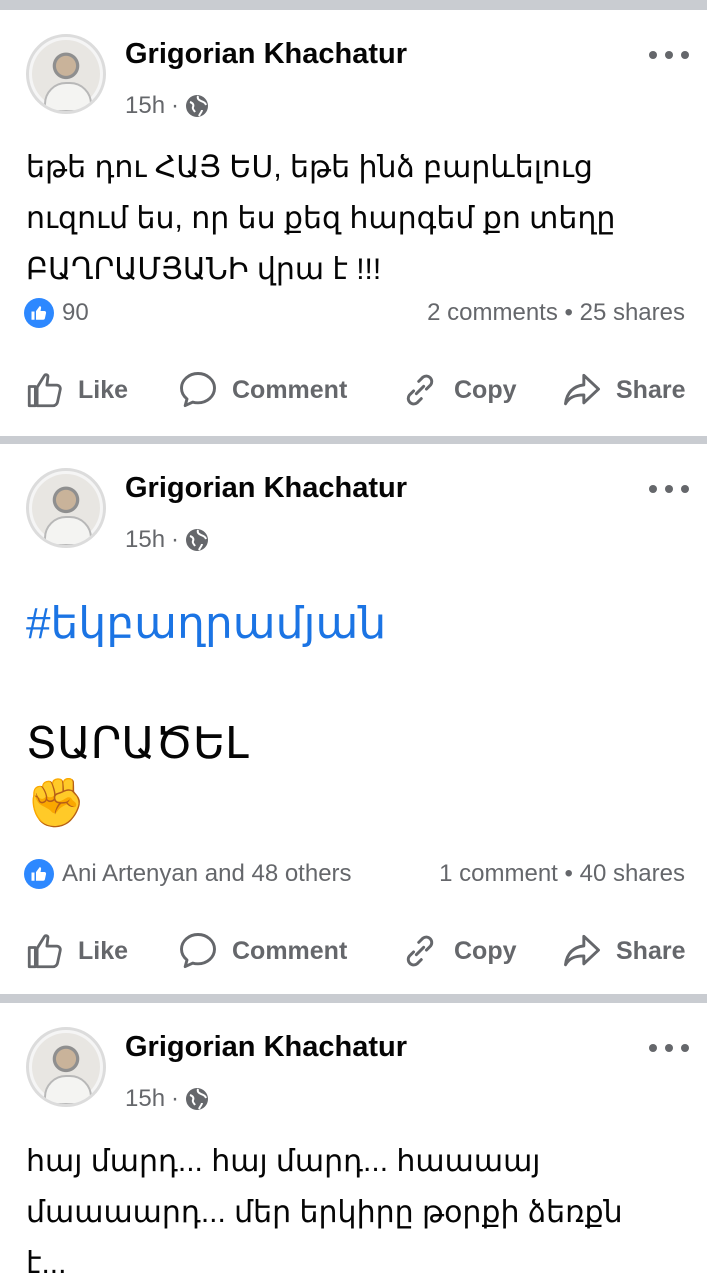 The height and width of the screenshot is (1280, 707). What do you see at coordinates (137, 743) in the screenshot?
I see `post-big-text: ՏԱՐԱԾԵԼ` at bounding box center [137, 743].